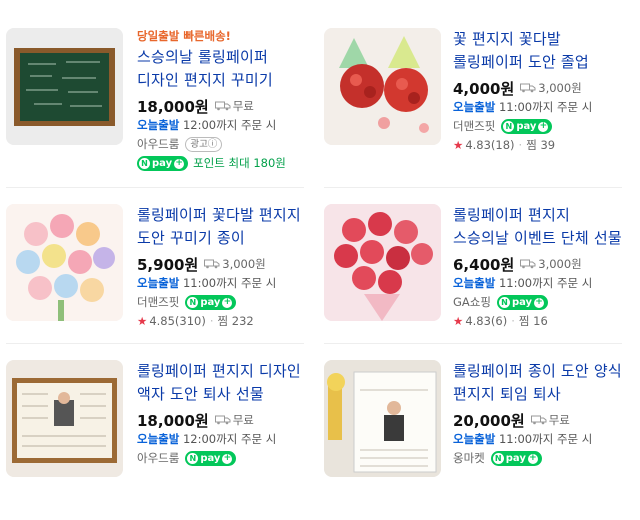 Image resolution: width=640 pixels, height=520 pixels. Describe the element at coordinates (184, 36) in the screenshot. I see `promo-label: 당일출발 빠른배송!` at that location.